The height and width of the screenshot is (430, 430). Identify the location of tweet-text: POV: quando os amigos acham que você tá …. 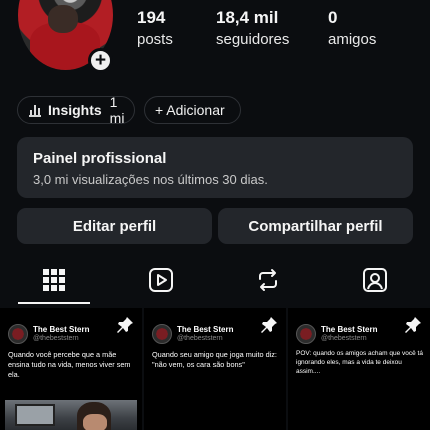
(359, 362).